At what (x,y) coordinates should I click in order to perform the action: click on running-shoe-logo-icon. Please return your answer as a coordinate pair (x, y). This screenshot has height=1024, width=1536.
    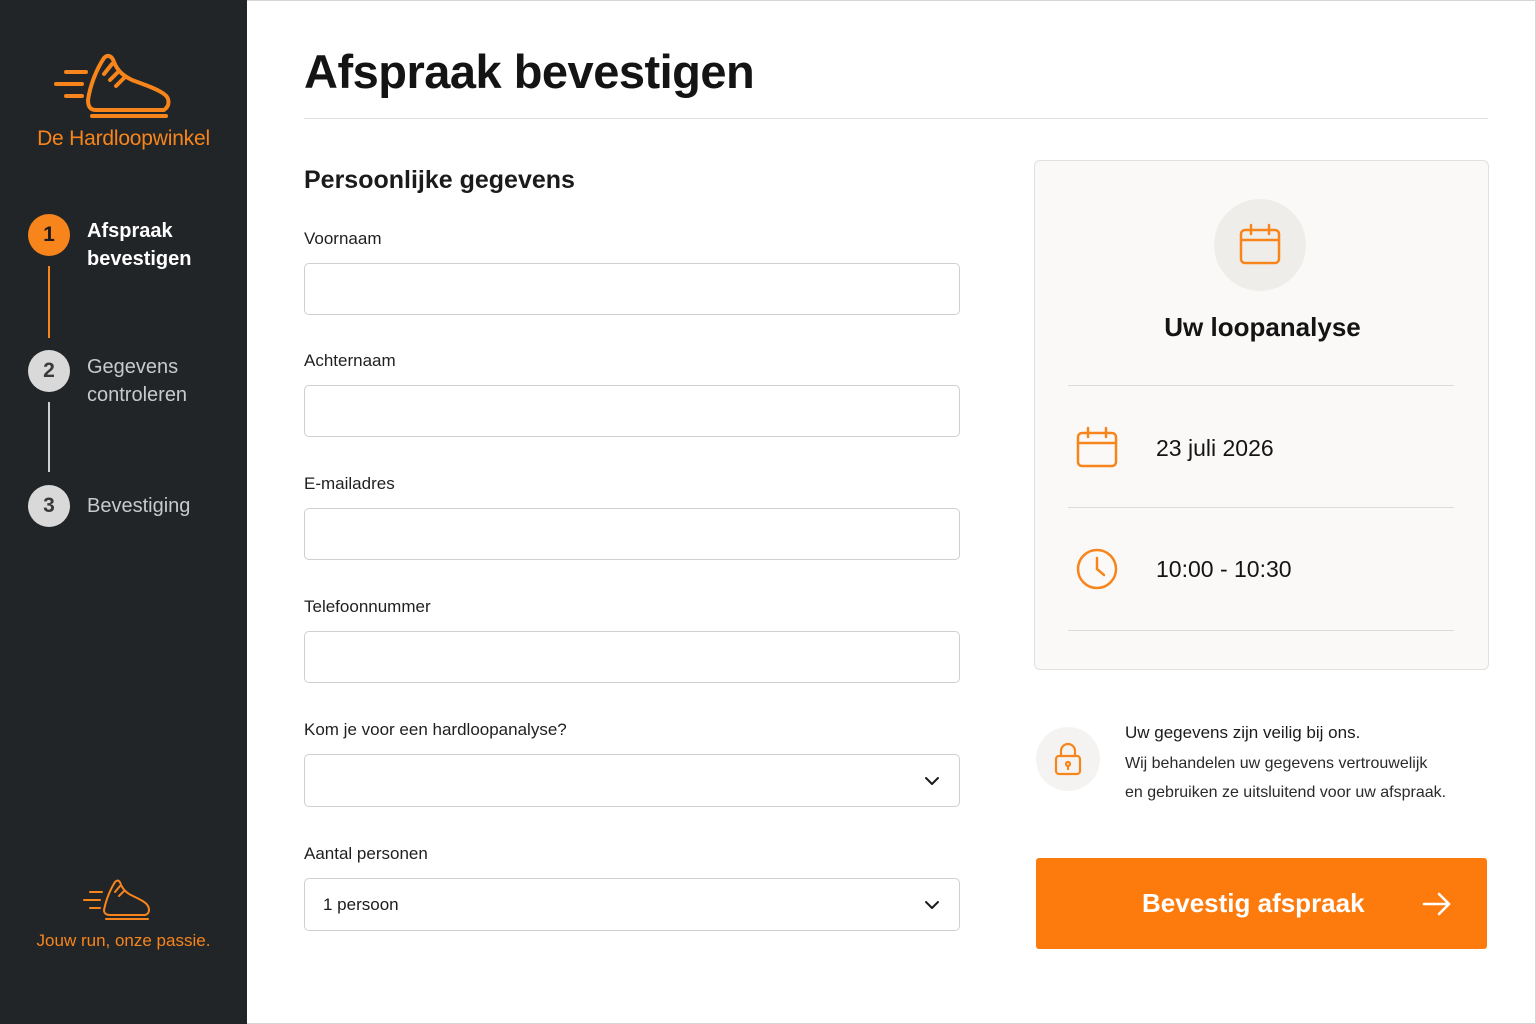
    Looking at the image, I should click on (112, 85).